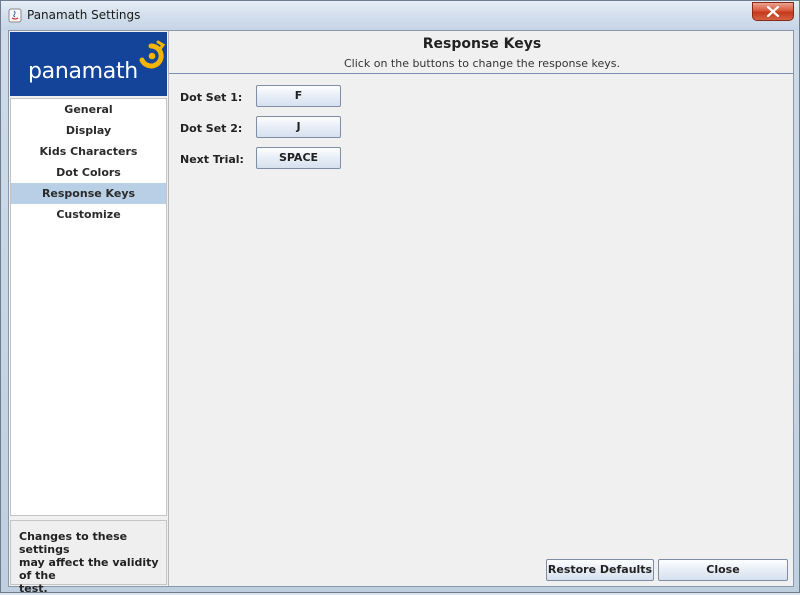  I want to click on close-icon, so click(773, 11).